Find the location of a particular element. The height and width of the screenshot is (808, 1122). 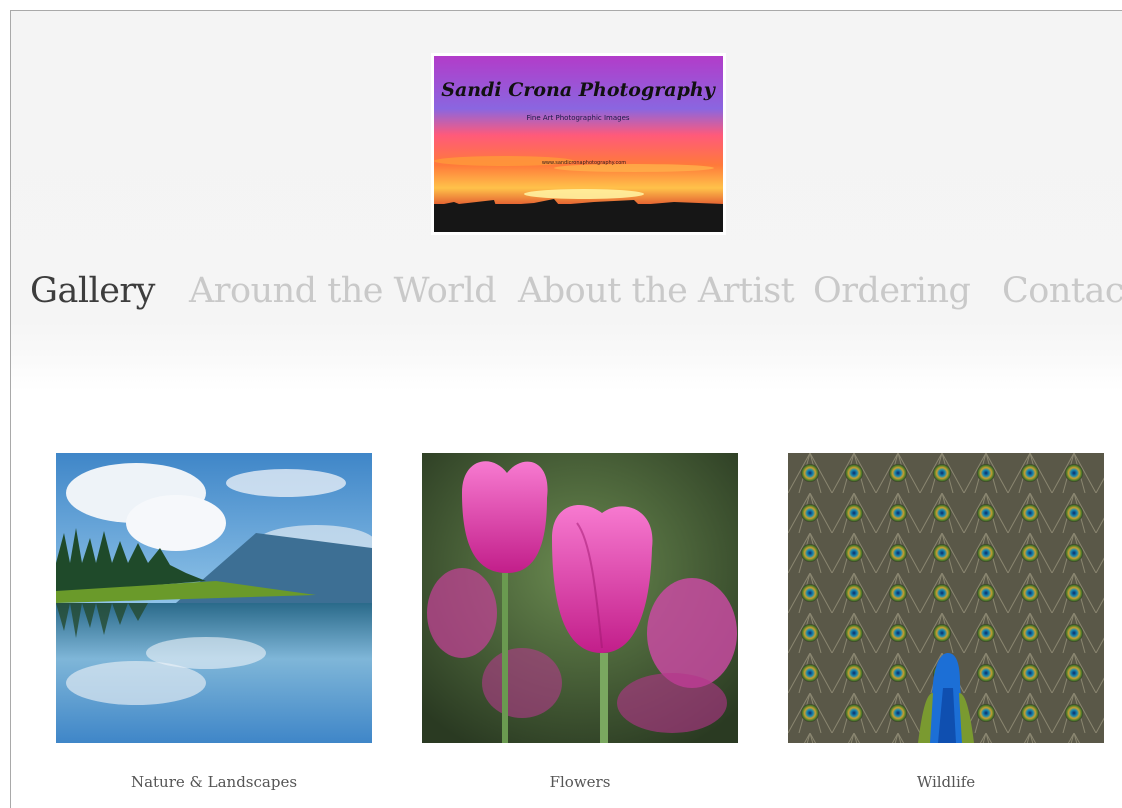

nav-item-about-the-artist: About the Artist is located at coordinates (656, 291).